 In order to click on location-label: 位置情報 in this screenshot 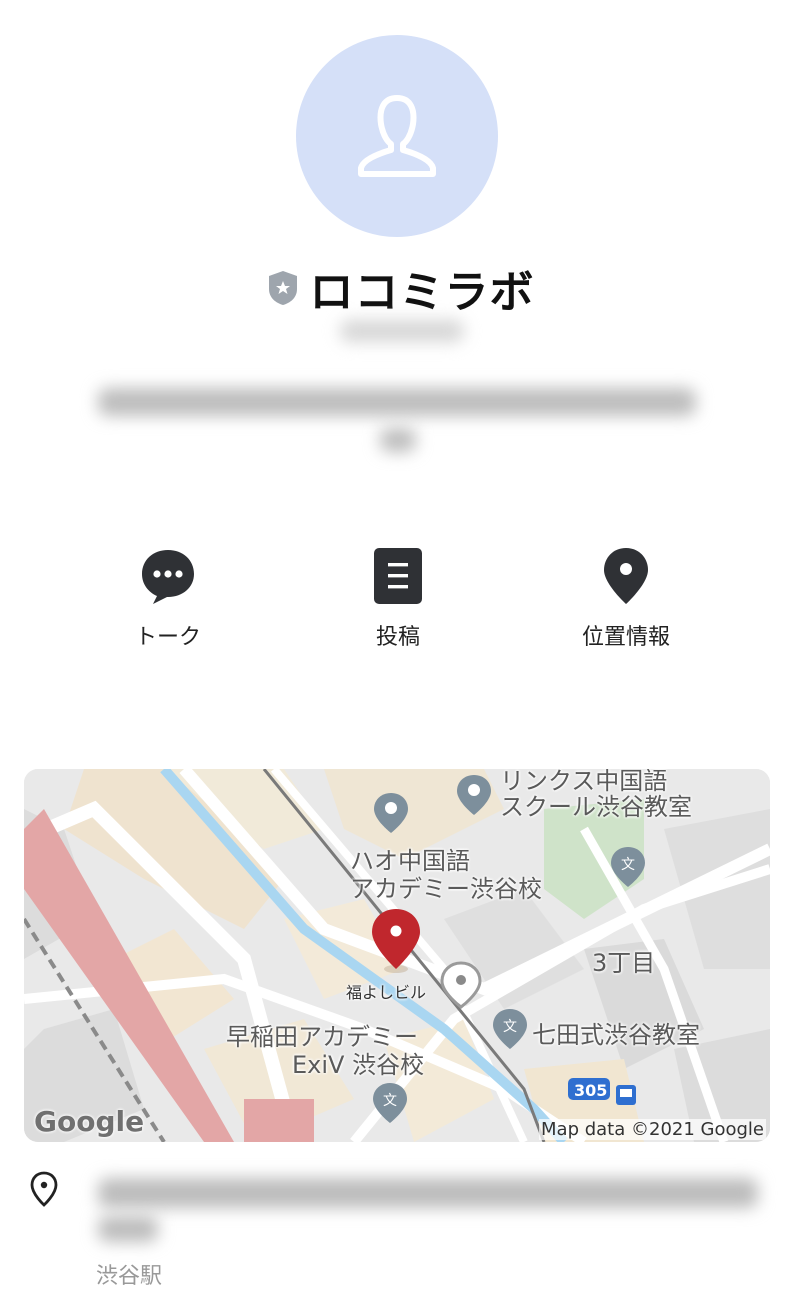, I will do `click(625, 637)`.